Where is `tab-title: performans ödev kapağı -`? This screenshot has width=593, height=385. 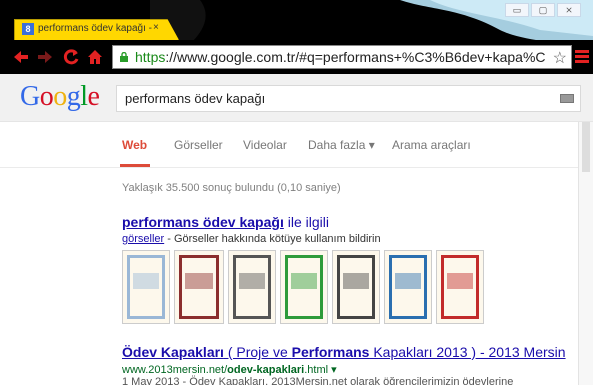
tab-title: performans ödev kapağı - is located at coordinates (95, 28).